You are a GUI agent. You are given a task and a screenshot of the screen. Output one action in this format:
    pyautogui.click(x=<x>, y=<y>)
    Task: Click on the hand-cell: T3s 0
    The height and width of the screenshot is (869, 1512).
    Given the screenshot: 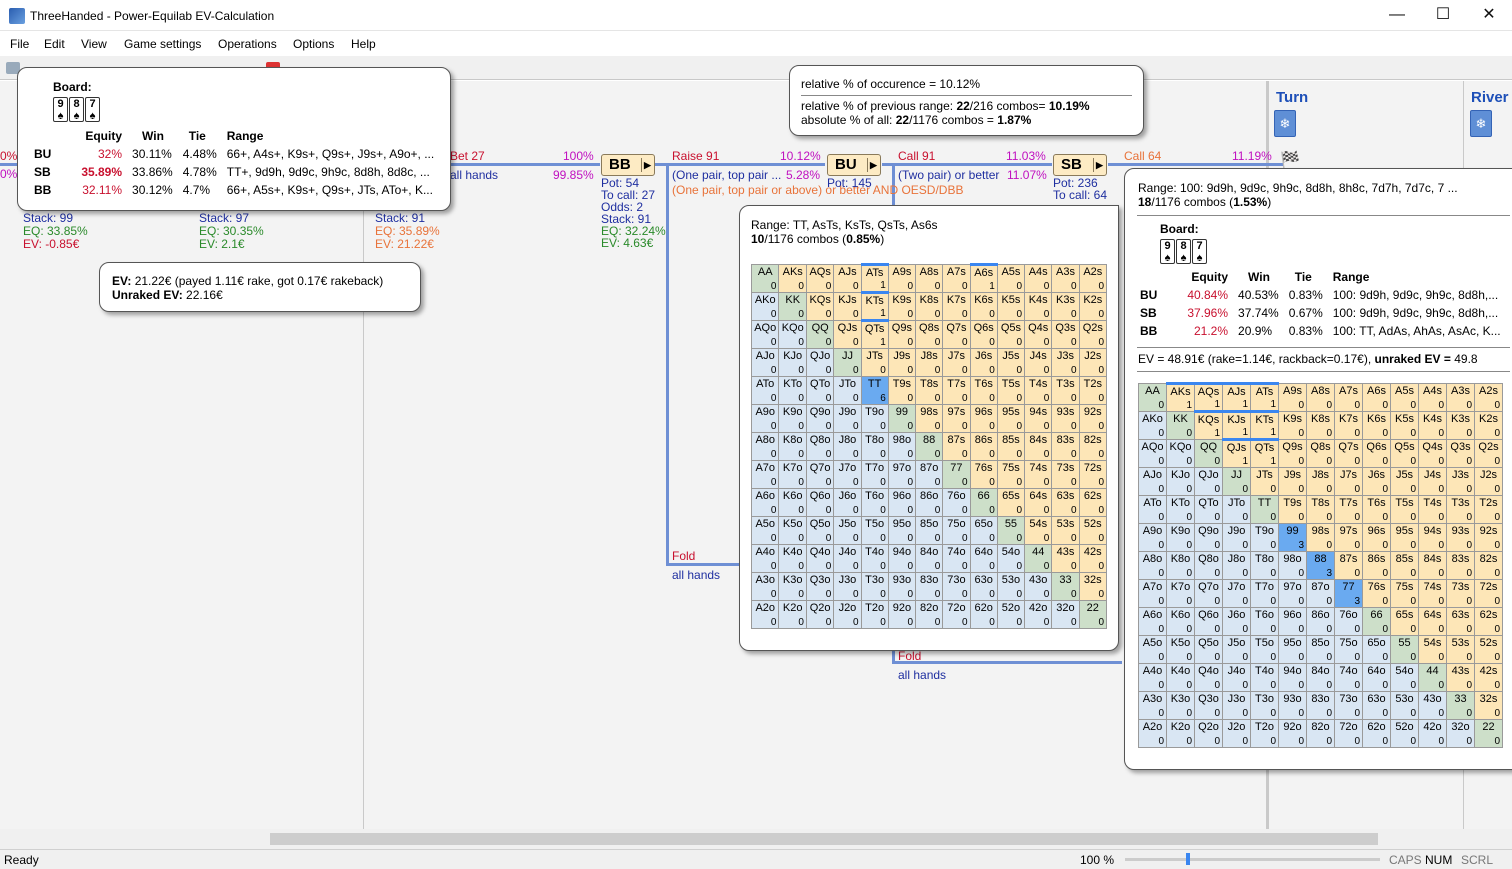 What is the action you would take?
    pyautogui.click(x=1460, y=509)
    